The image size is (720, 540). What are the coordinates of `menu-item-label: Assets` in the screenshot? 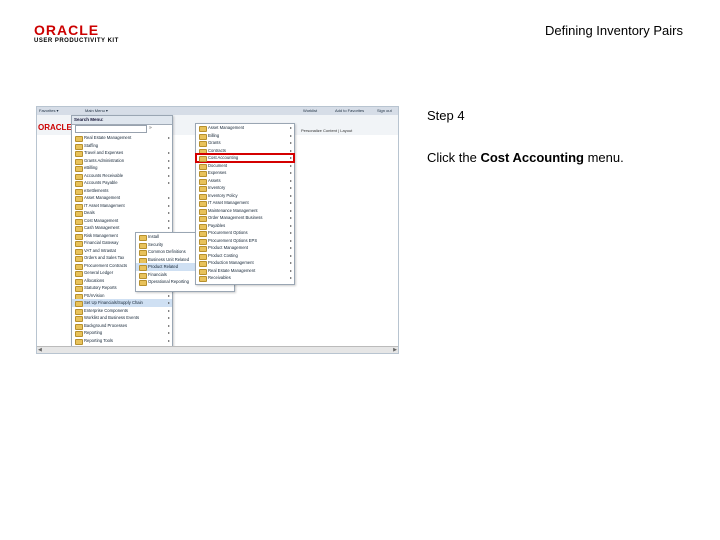 It's located at (214, 180).